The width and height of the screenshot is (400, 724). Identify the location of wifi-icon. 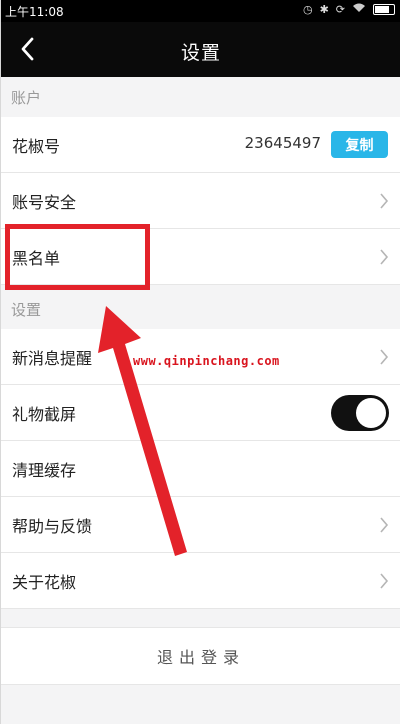
(359, 9).